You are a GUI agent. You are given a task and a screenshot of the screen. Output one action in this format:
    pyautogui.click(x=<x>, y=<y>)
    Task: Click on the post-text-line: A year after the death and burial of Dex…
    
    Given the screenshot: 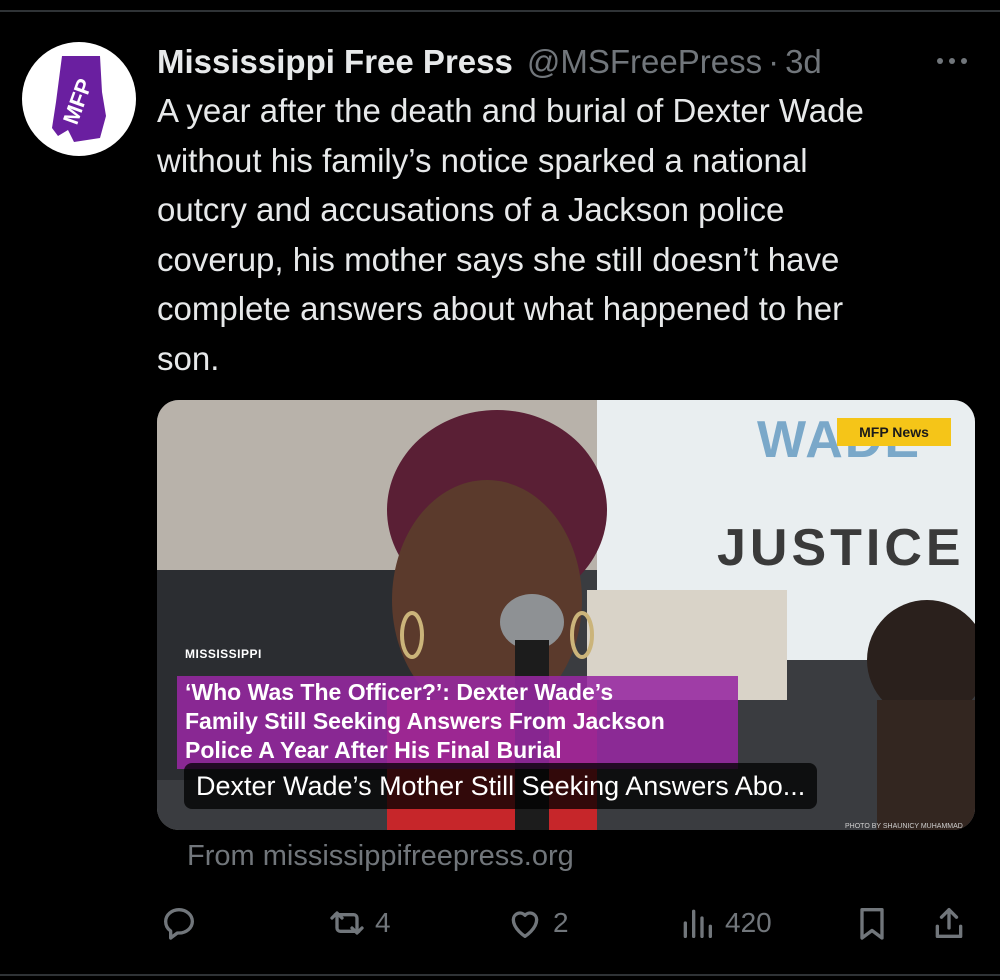 What is the action you would take?
    pyautogui.click(x=510, y=110)
    